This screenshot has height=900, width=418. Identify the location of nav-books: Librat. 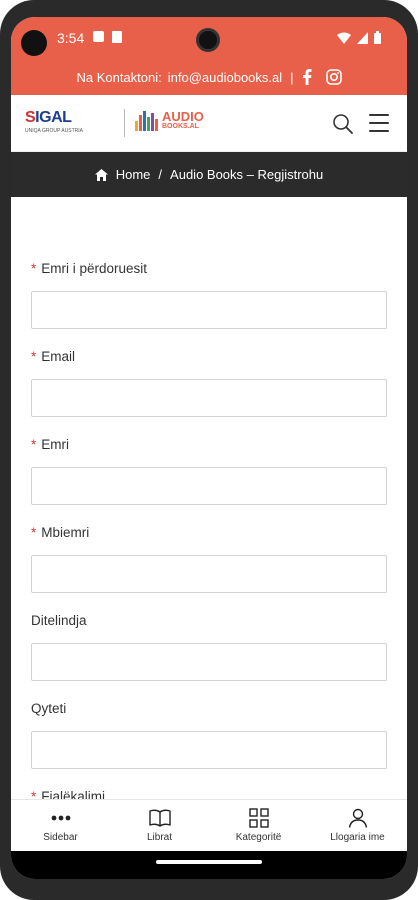
(159, 825).